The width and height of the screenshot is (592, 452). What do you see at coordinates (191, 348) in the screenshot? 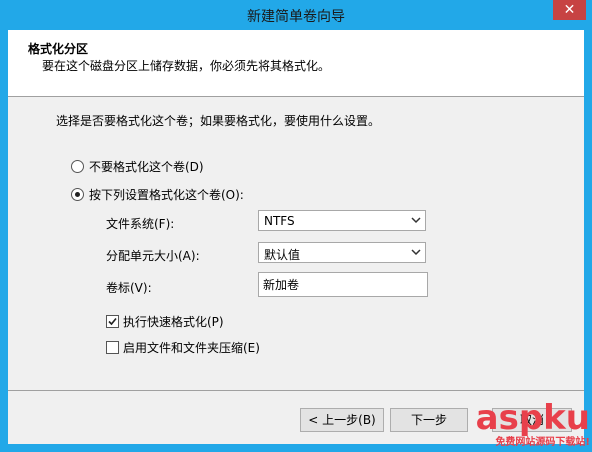
I see `compression-label: 启用文件和文件夹压缩(E)` at bounding box center [191, 348].